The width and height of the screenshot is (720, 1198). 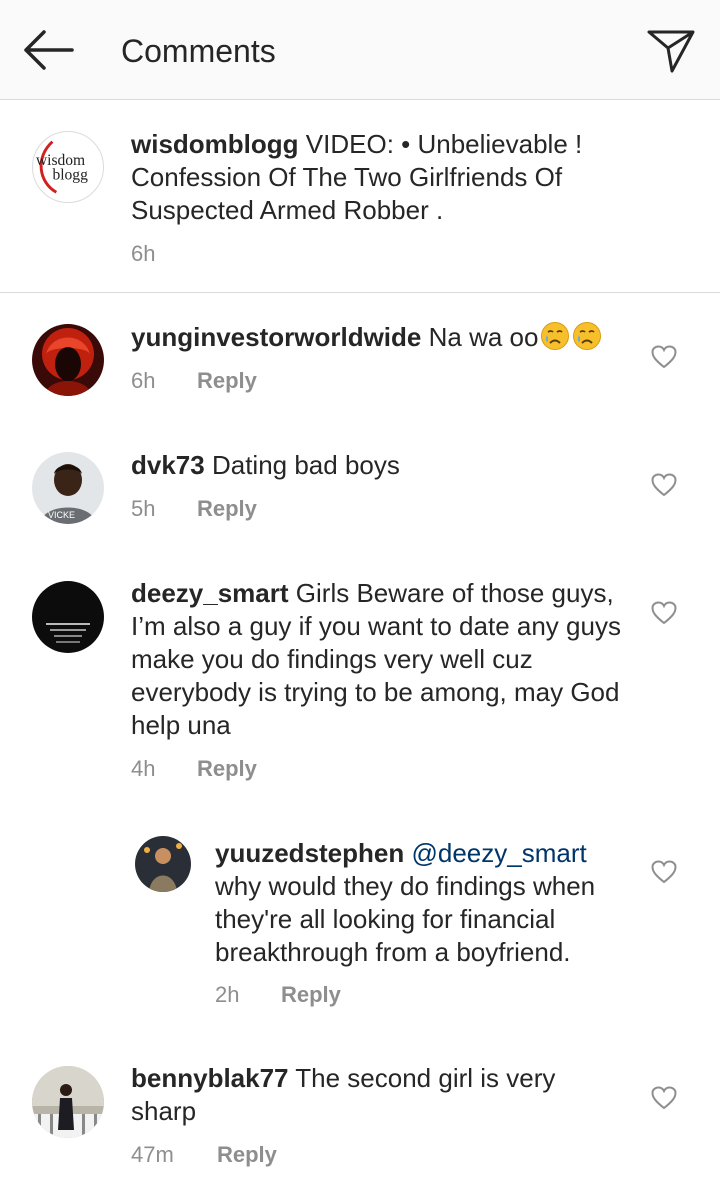 I want to click on comment-username: bennyblak77, so click(x=210, y=1078).